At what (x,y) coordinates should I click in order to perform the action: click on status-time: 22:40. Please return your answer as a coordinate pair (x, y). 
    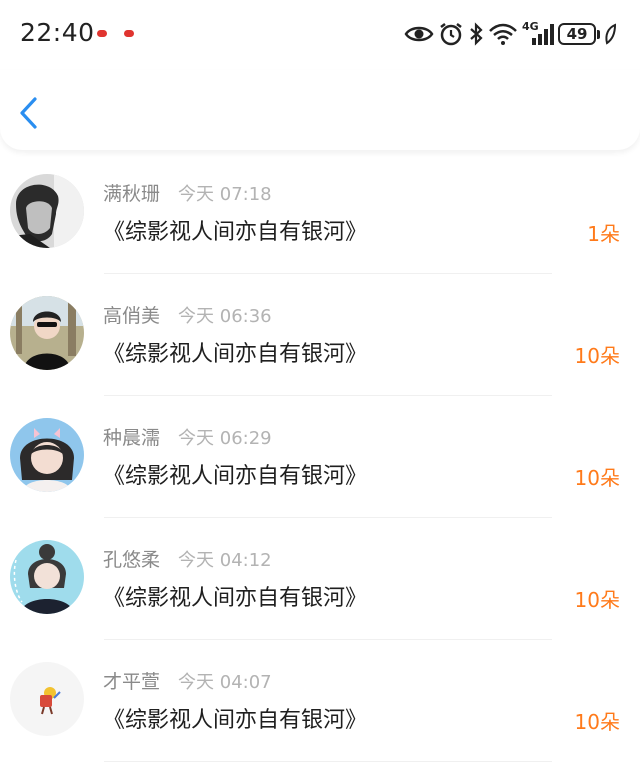
    Looking at the image, I should click on (57, 32).